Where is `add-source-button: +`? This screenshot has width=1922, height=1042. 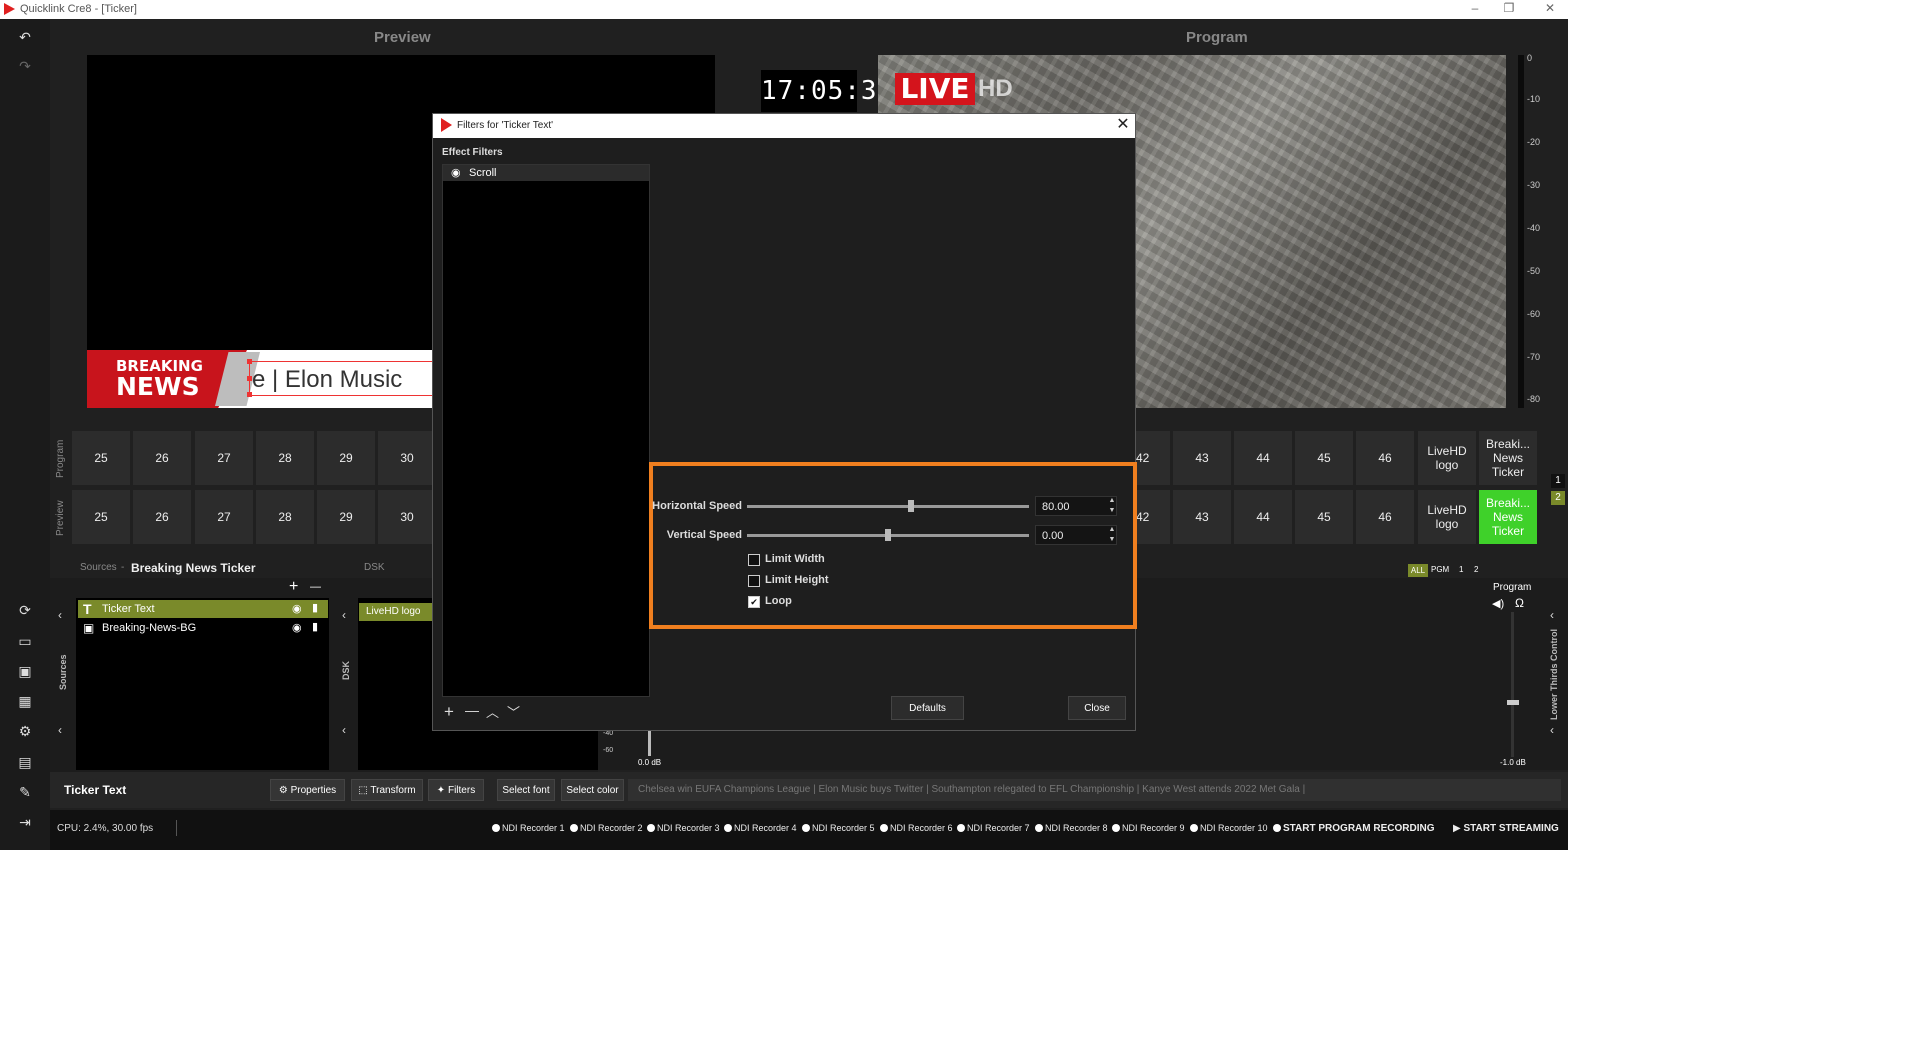
add-source-button: + is located at coordinates (293, 587).